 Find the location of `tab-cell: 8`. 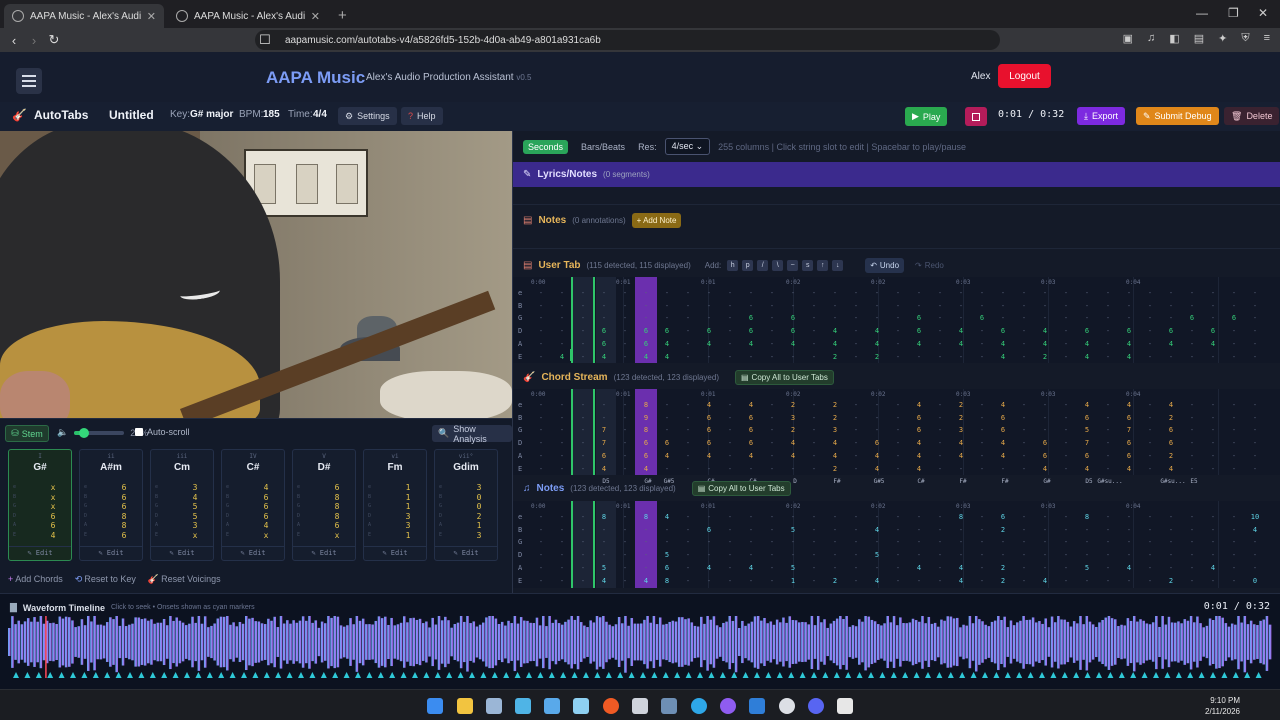

tab-cell: 8 is located at coordinates (1087, 517).